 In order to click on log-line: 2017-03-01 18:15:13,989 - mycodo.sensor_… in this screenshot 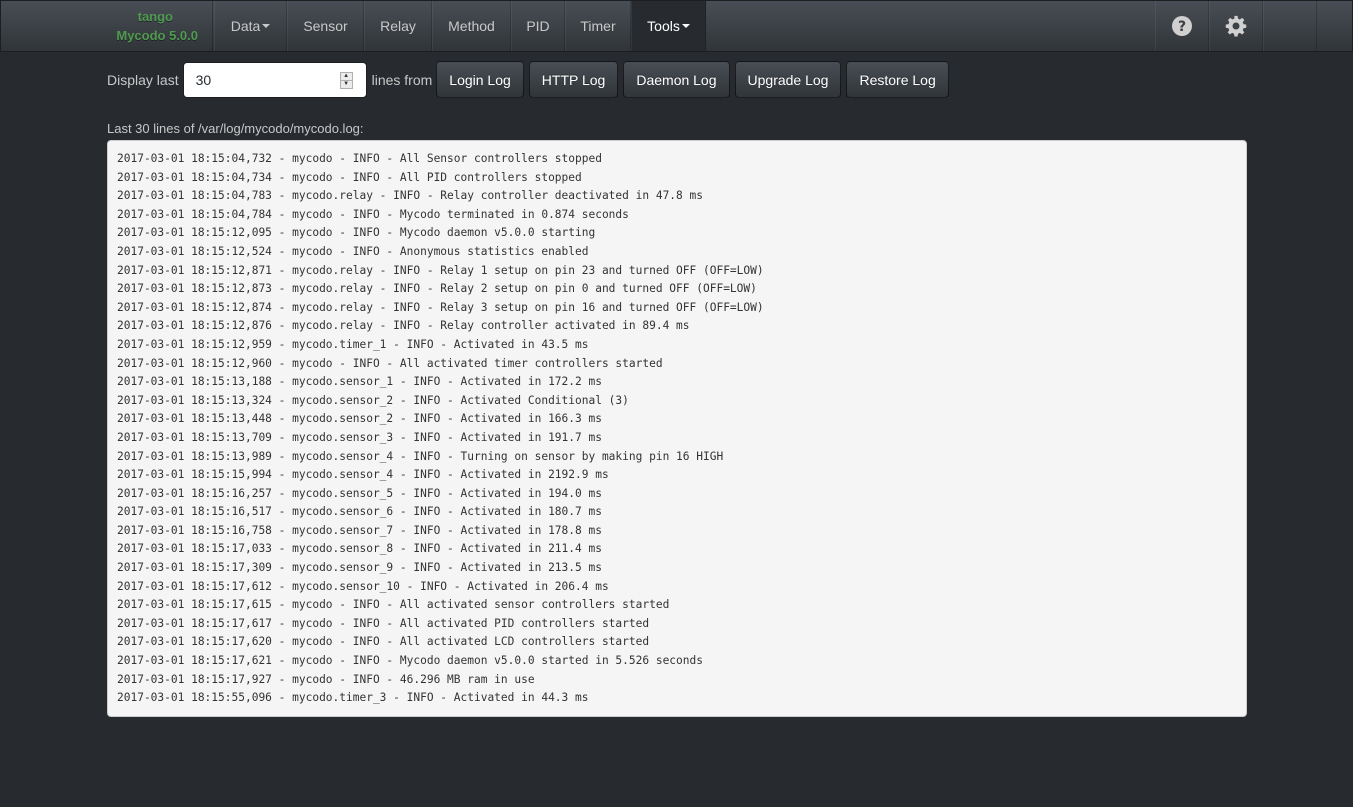, I will do `click(420, 456)`.